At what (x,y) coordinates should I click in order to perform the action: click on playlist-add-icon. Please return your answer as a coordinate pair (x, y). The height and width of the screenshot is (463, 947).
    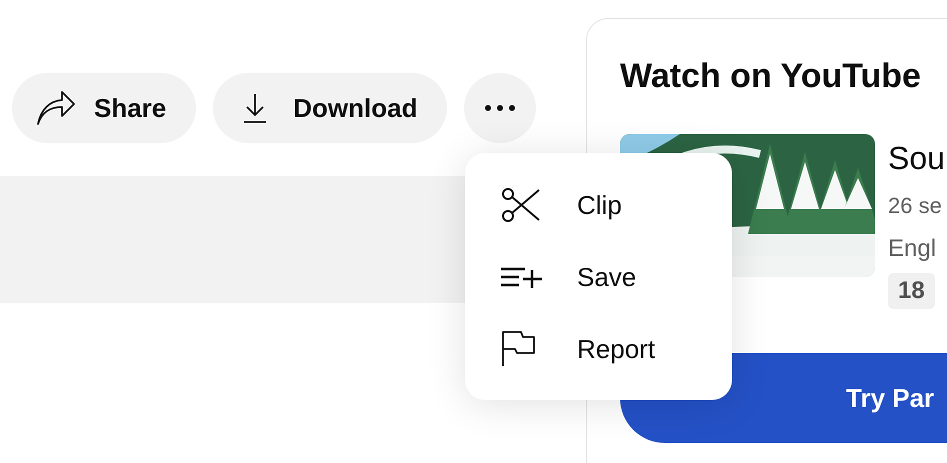
    Looking at the image, I should click on (522, 277).